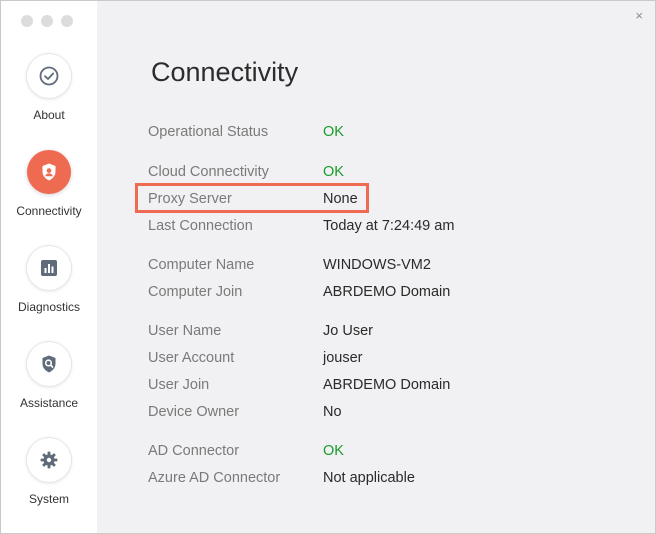 Image resolution: width=656 pixels, height=534 pixels. What do you see at coordinates (195, 292) in the screenshot?
I see `row-label: Computer Join` at bounding box center [195, 292].